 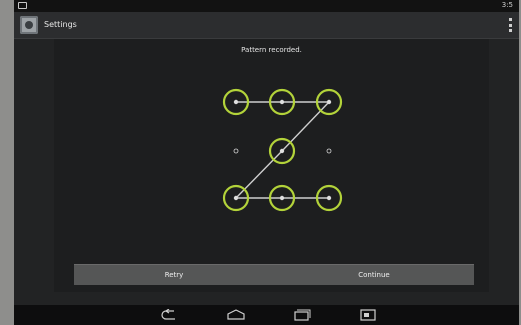 I want to click on settings-app-icon, so click(x=29, y=25).